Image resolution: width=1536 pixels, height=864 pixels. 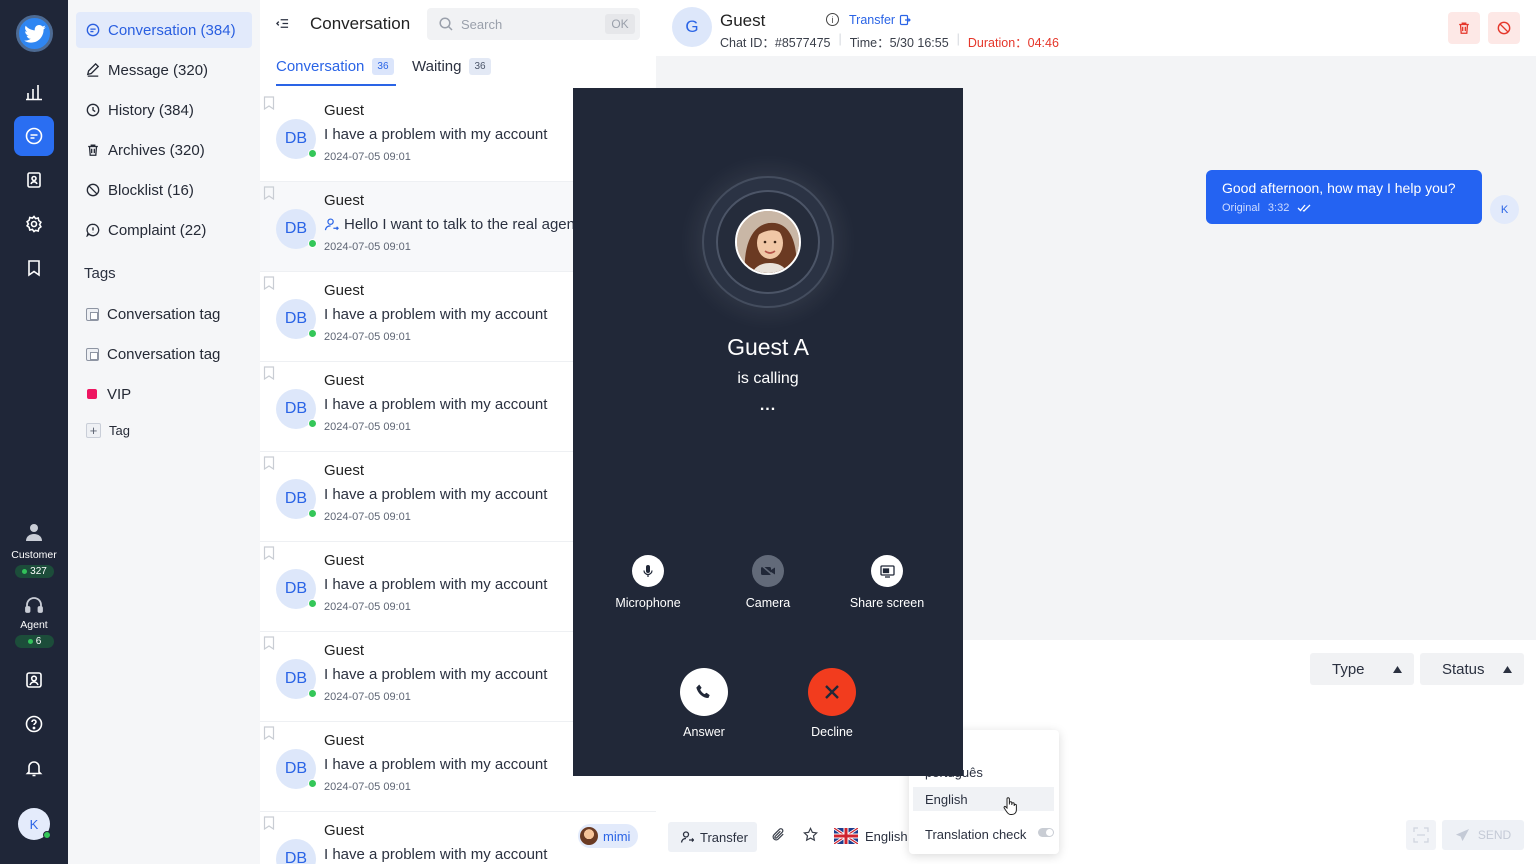 What do you see at coordinates (34, 824) in the screenshot?
I see `user-avatar: K` at bounding box center [34, 824].